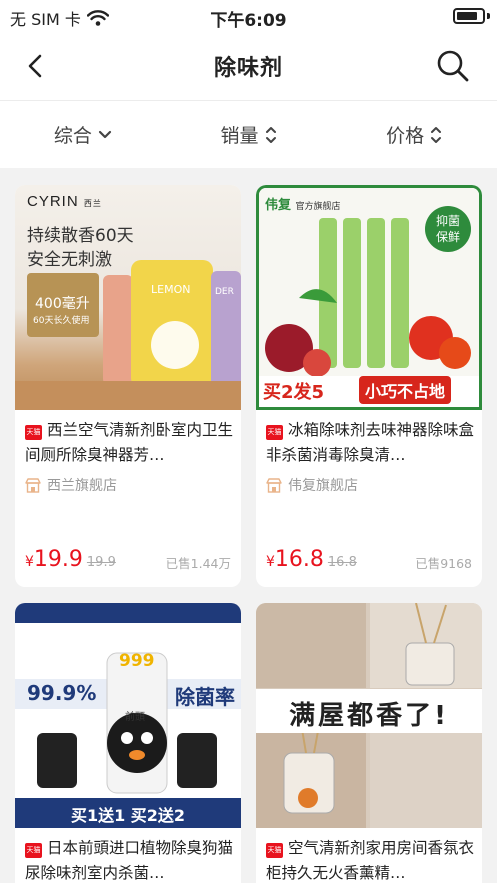 This screenshot has height=883, width=497. I want to click on filter-bar: 综合 销量 价格, so click(248, 134).